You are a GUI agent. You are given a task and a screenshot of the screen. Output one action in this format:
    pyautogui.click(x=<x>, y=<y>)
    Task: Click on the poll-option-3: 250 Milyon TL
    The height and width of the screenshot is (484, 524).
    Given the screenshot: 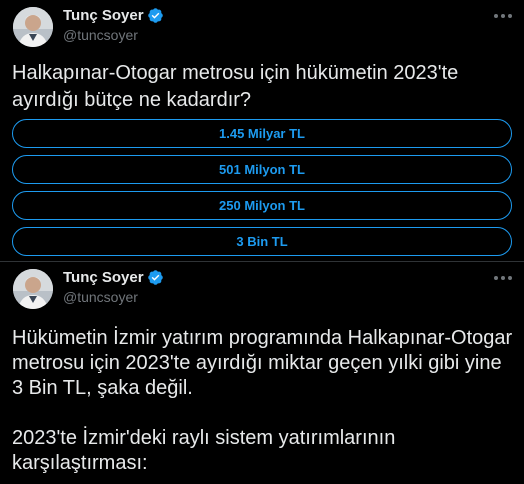 What is the action you would take?
    pyautogui.click(x=262, y=205)
    